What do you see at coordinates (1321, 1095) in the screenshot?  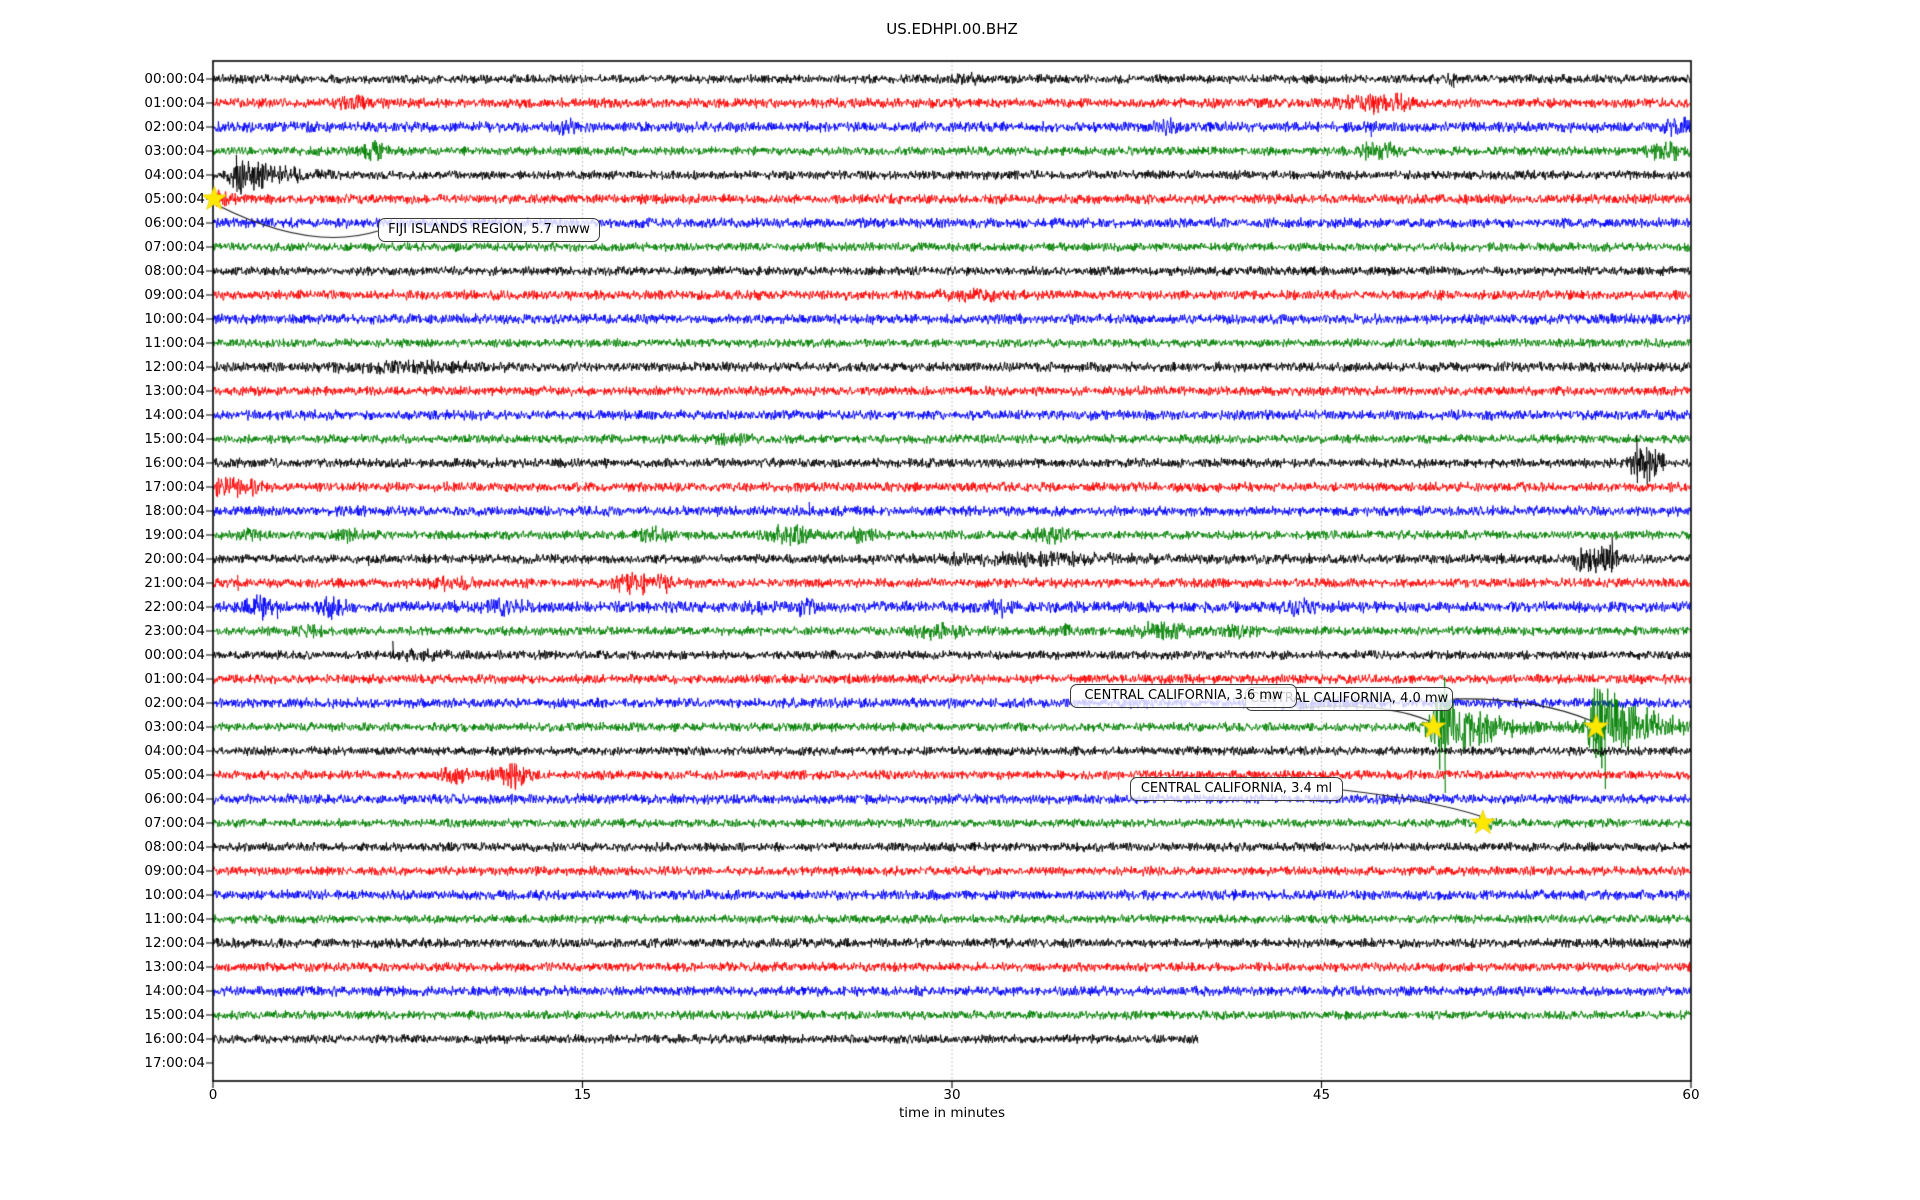 I see `x-tick-label: 45` at bounding box center [1321, 1095].